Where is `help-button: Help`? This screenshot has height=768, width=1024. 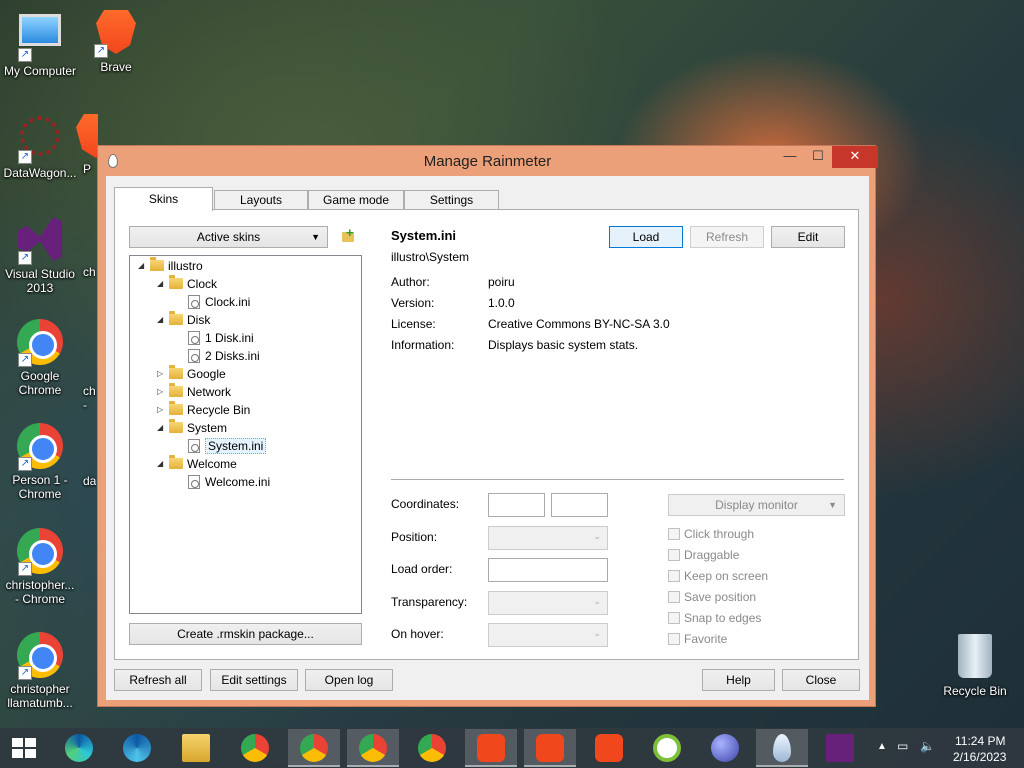 help-button: Help is located at coordinates (738, 680).